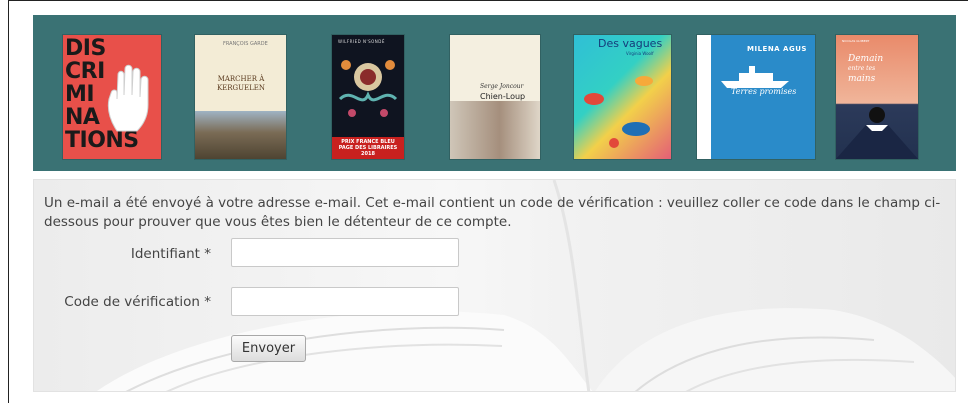 The height and width of the screenshot is (403, 968). I want to click on book-cover-marcher-a-kerguelen: FRANÇOIS GARDE MARCHER À KERGUELEN, so click(240, 97).